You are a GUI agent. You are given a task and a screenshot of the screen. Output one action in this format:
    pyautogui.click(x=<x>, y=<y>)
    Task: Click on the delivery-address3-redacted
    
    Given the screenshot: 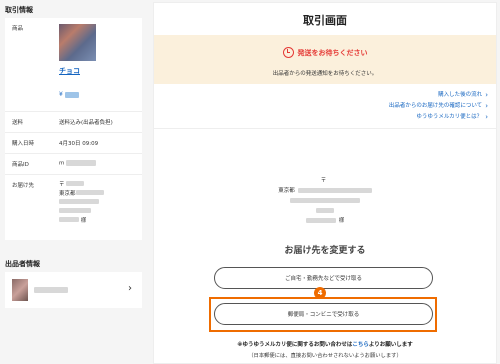 What is the action you would take?
    pyautogui.click(x=75, y=210)
    